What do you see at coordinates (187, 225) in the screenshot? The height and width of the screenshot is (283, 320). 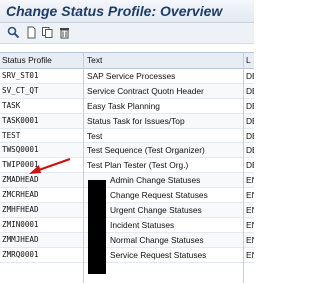 I see `text-cell: Incident Statuses` at bounding box center [187, 225].